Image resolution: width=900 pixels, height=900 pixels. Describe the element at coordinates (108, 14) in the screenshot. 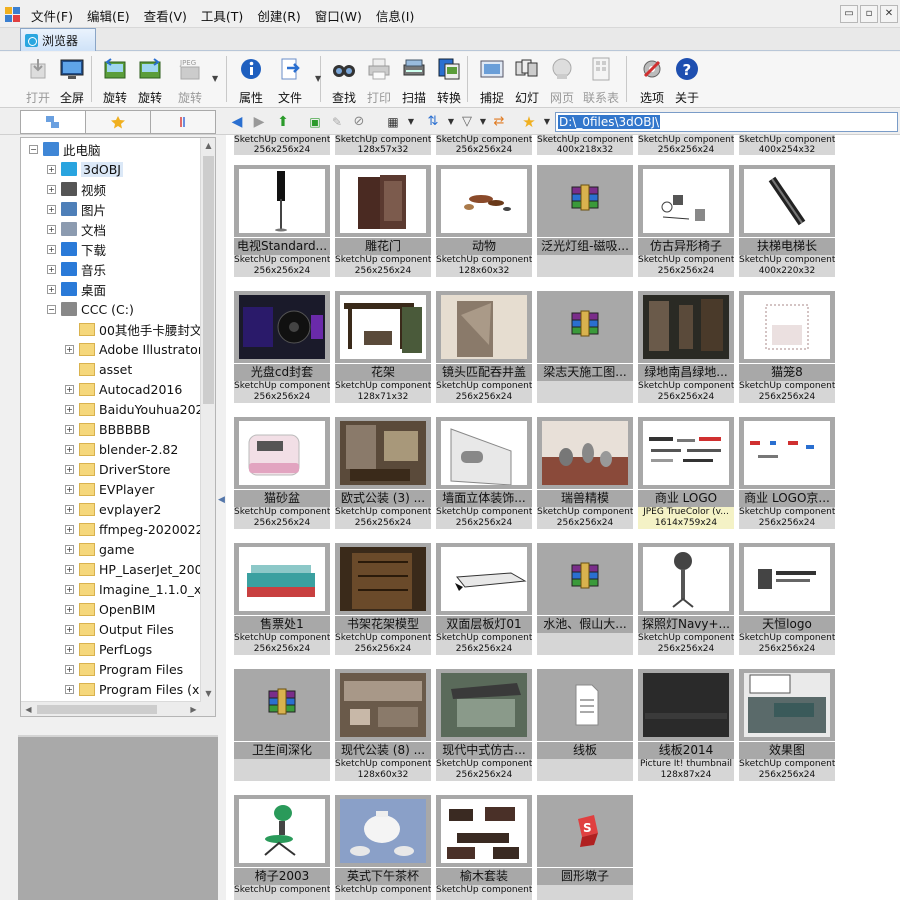

I see `menu-item: 编辑(E)` at that location.